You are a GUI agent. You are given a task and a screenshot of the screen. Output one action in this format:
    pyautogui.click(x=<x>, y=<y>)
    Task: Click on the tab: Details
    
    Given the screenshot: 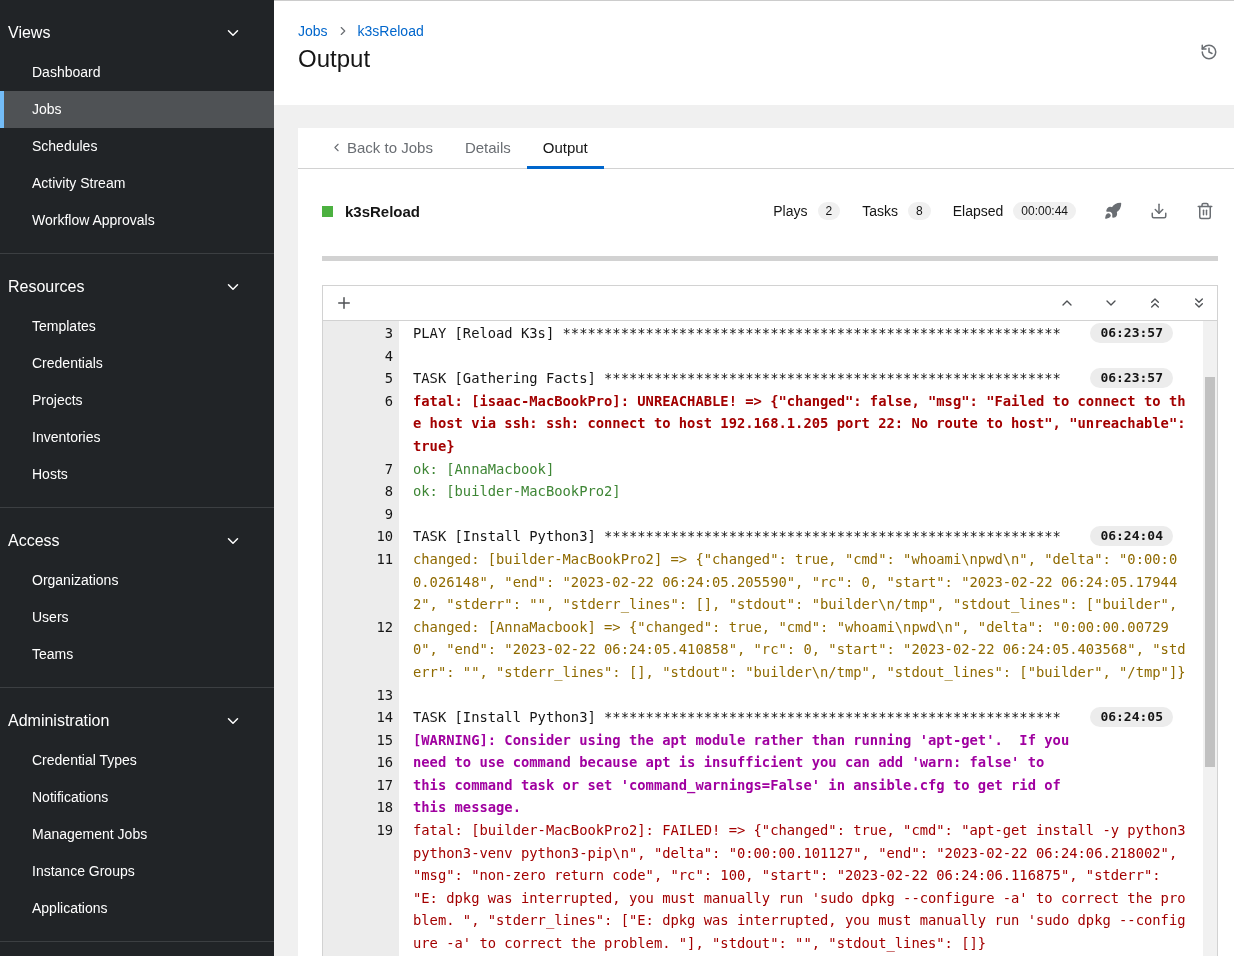 What is the action you would take?
    pyautogui.click(x=487, y=148)
    